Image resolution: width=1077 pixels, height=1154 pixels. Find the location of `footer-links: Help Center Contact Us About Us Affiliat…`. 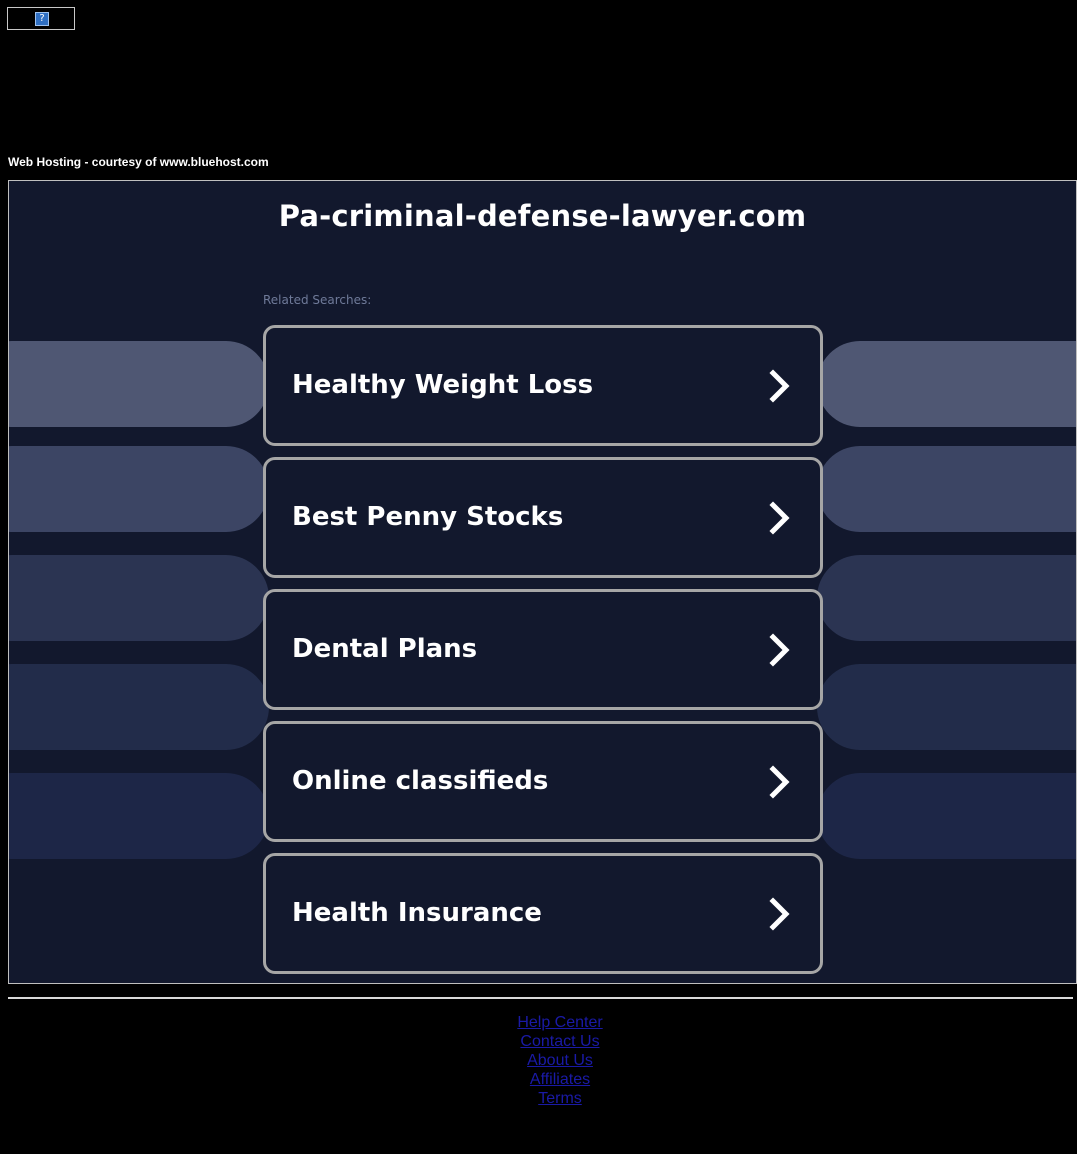

footer-links: Help Center Contact Us About Us Affiliat… is located at coordinates (538, 1060).